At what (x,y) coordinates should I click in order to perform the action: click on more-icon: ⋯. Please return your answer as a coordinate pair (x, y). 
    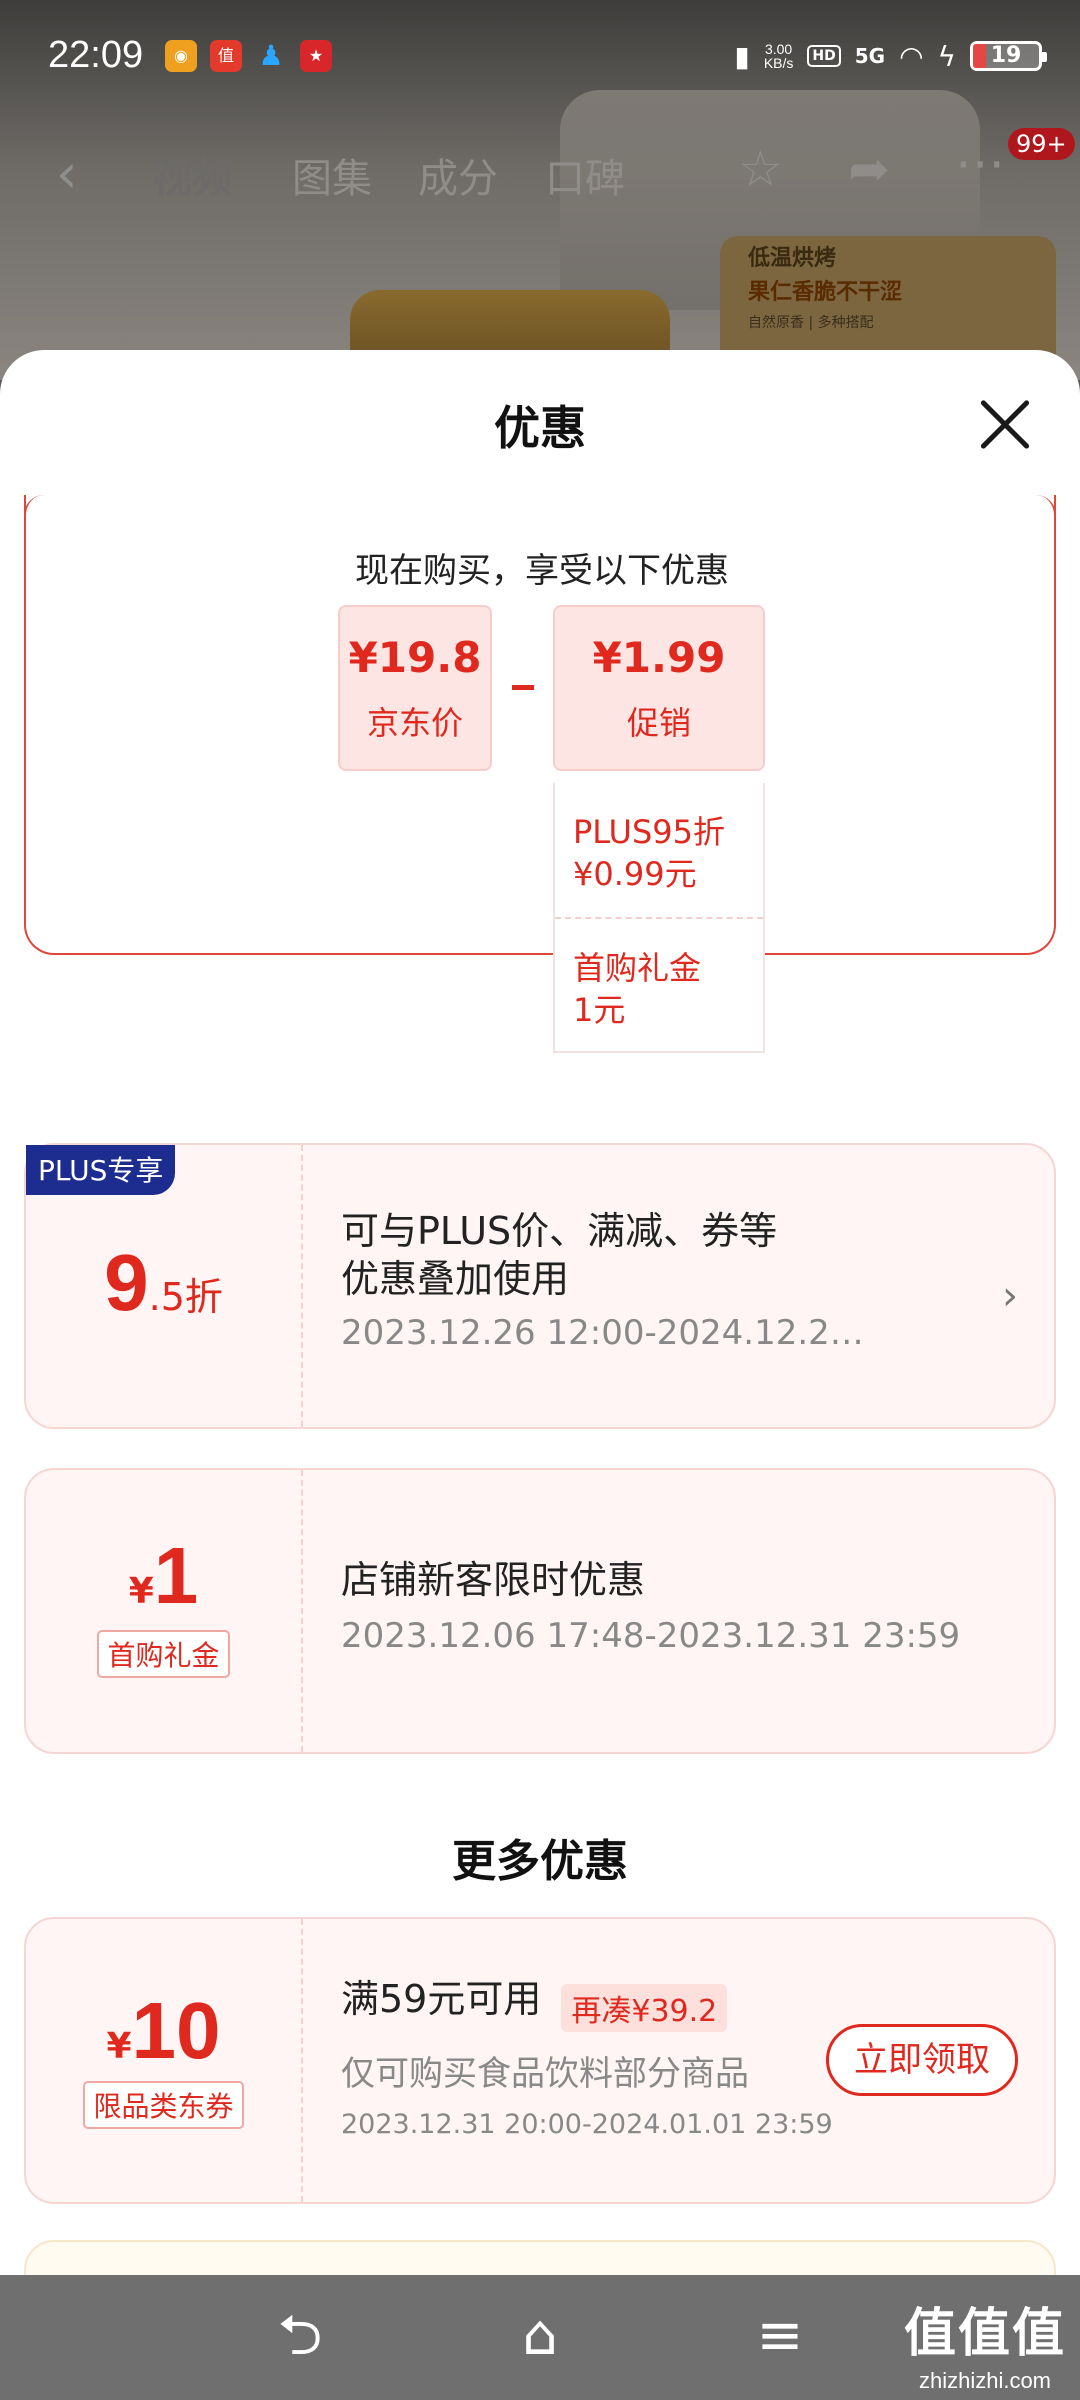
    Looking at the image, I should click on (980, 163).